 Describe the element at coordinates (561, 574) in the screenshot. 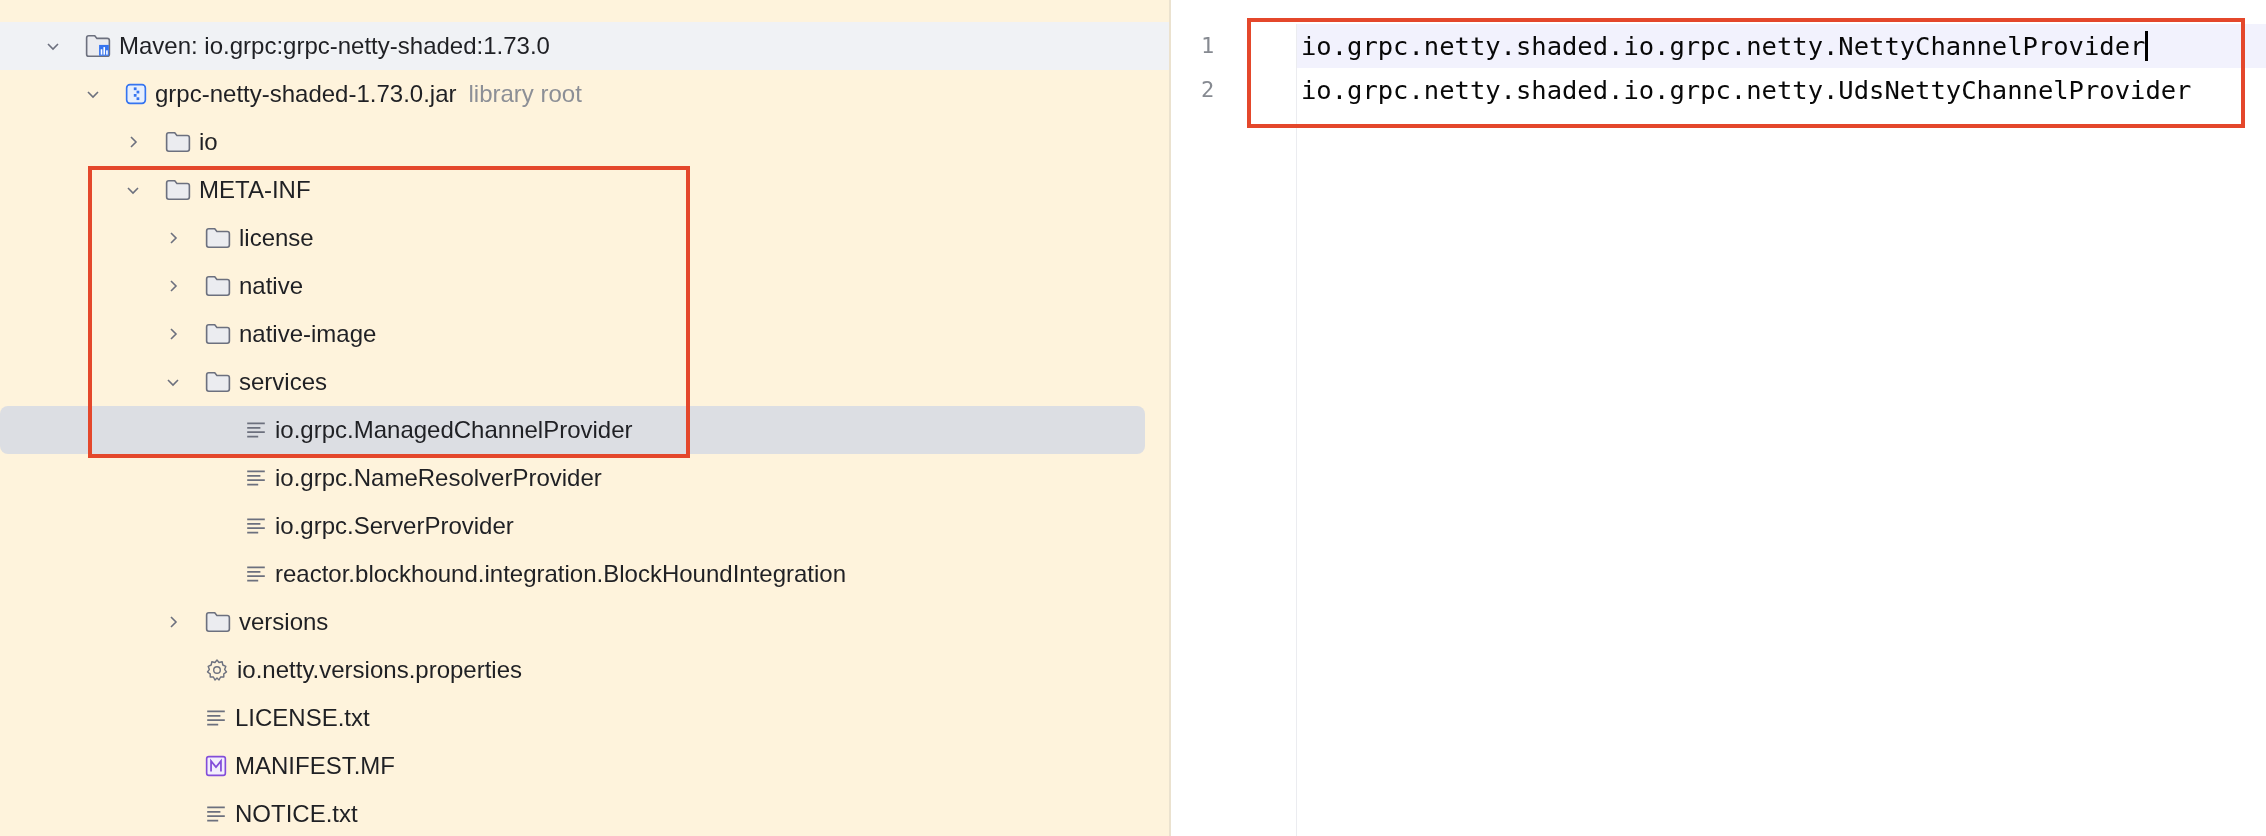

I see `tree-item-label: reactor.blockhound.integration.BlockHoundIntegration` at that location.